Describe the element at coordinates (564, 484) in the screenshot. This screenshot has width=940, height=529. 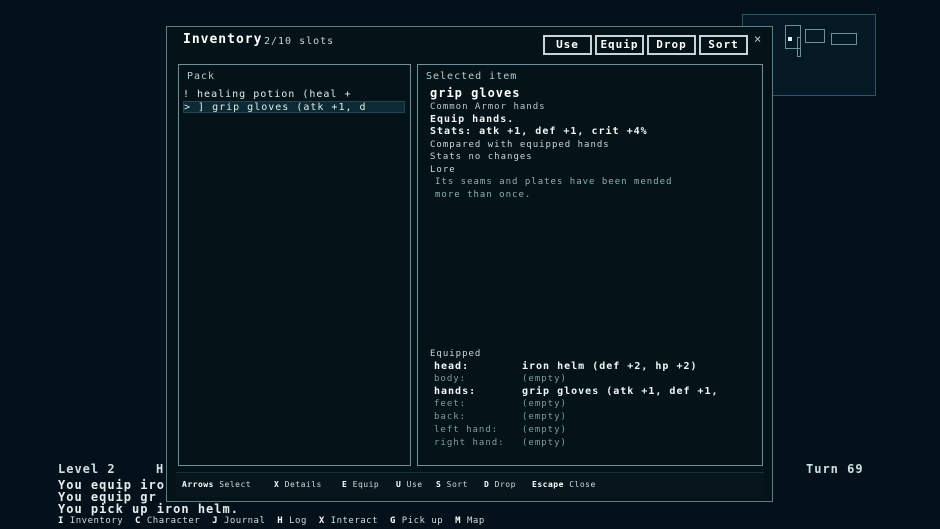
I see `hint-close: Escape Close` at that location.